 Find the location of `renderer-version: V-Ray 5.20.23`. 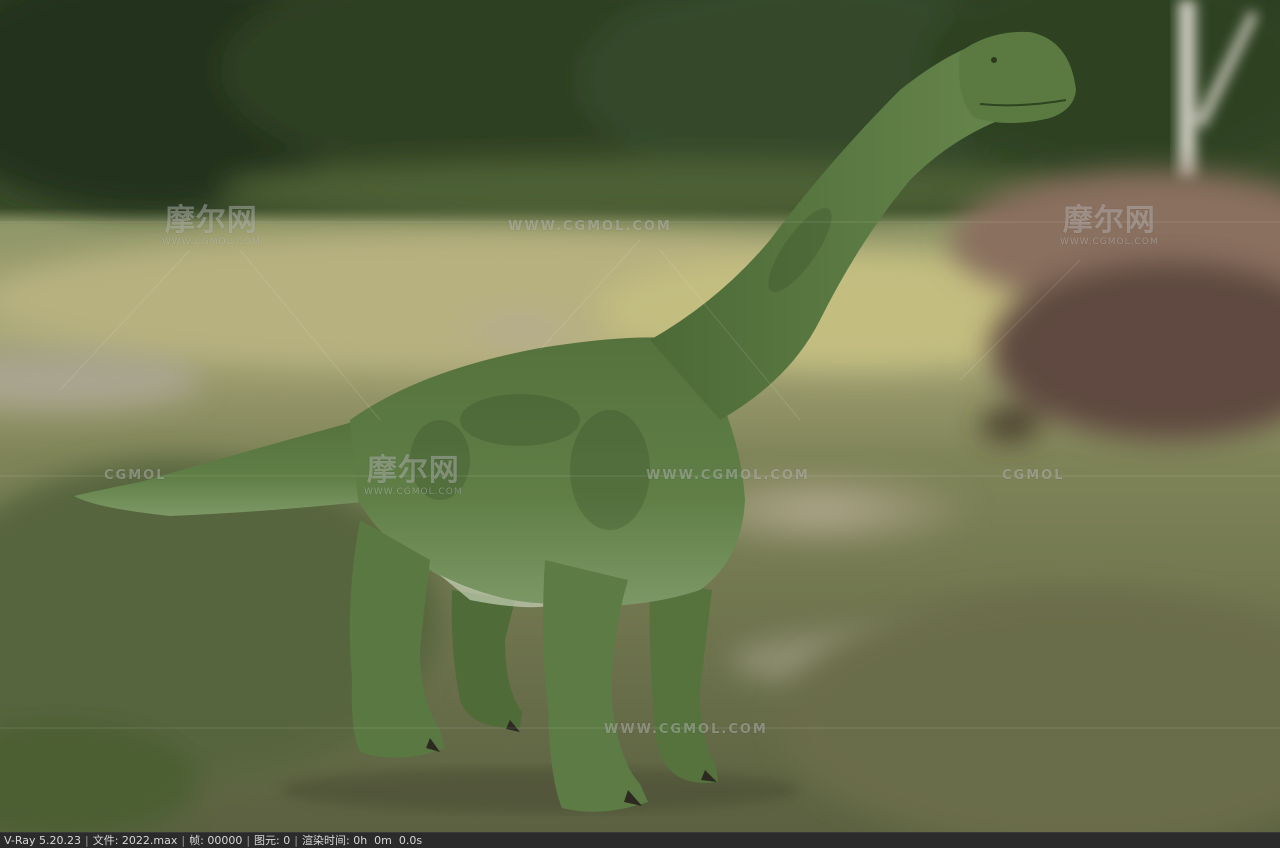

renderer-version: V-Ray 5.20.23 is located at coordinates (42, 840).